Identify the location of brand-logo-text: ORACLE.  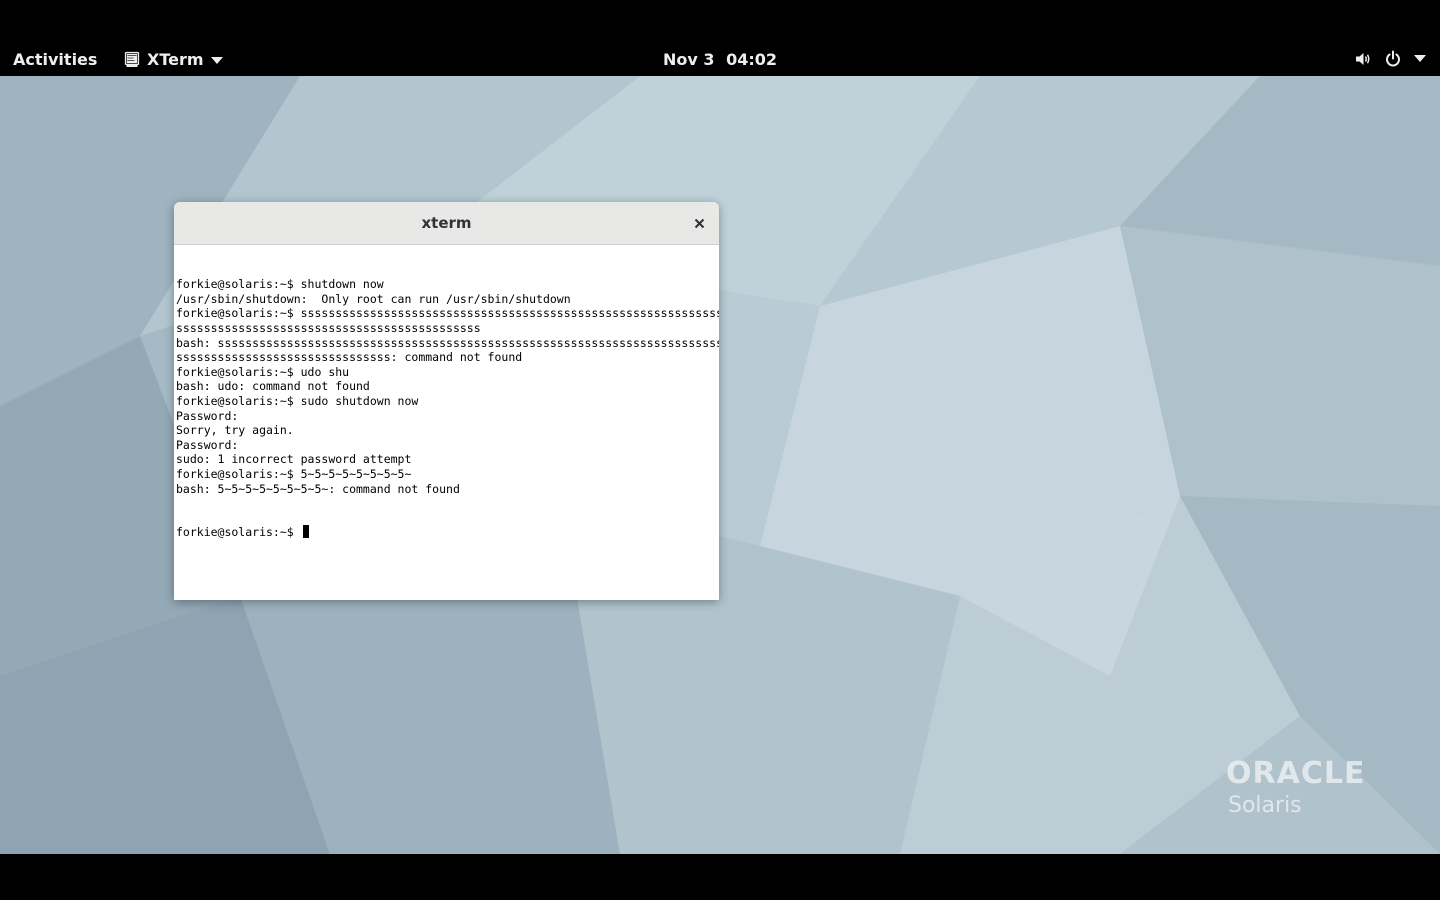
(1296, 773).